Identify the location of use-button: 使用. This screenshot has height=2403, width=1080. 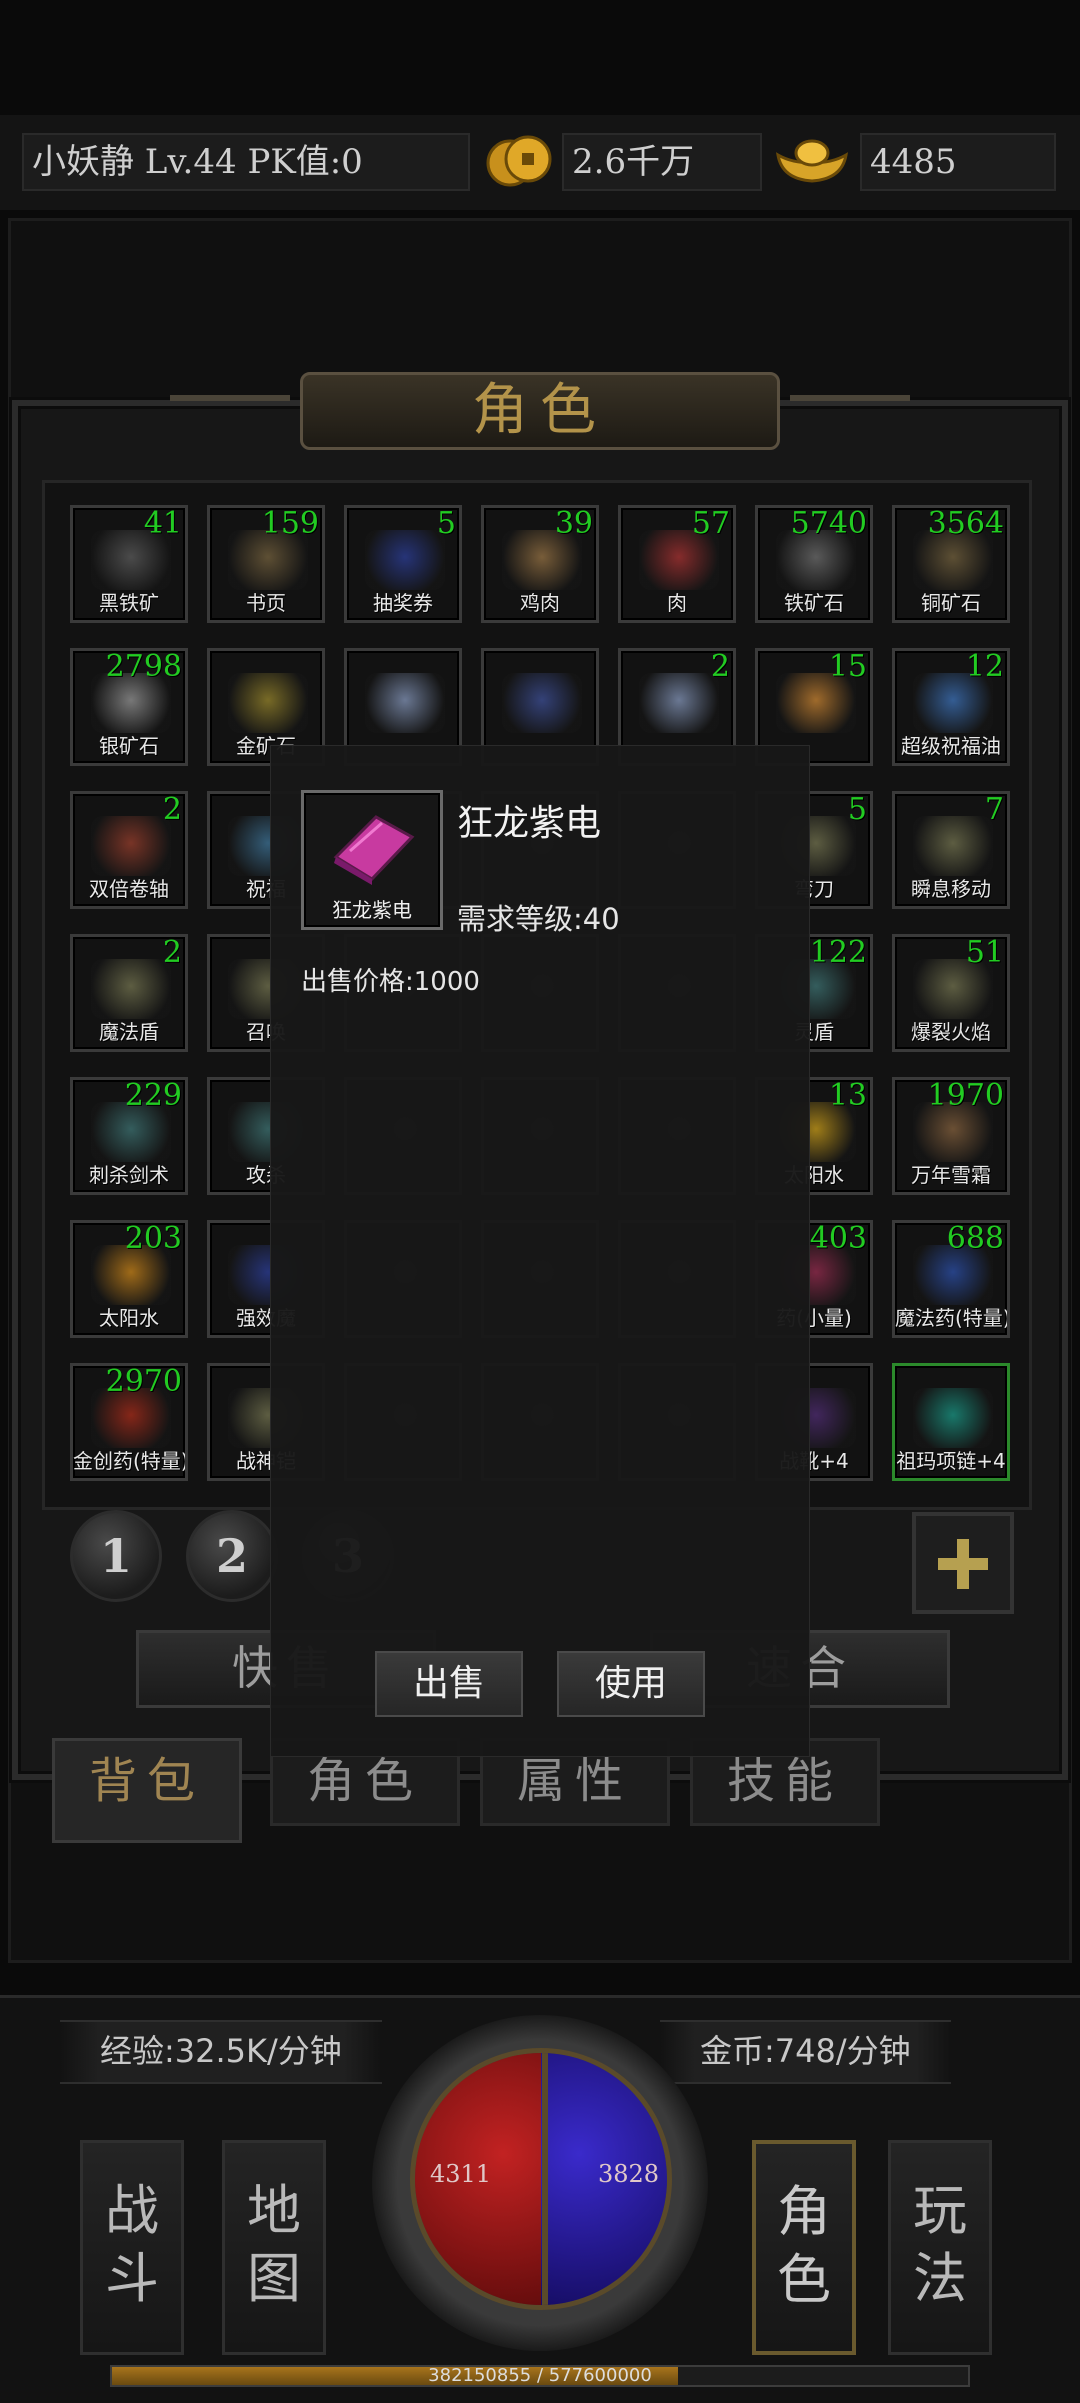
(631, 1684).